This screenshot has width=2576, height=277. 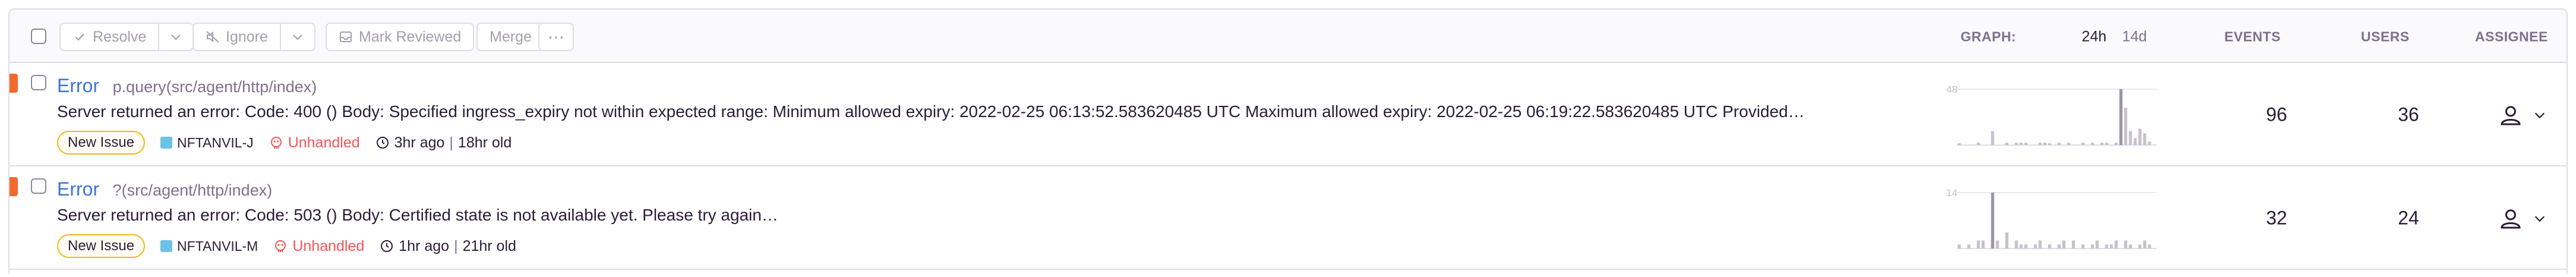 I want to click on unhandled-label: Unhandled, so click(x=324, y=142).